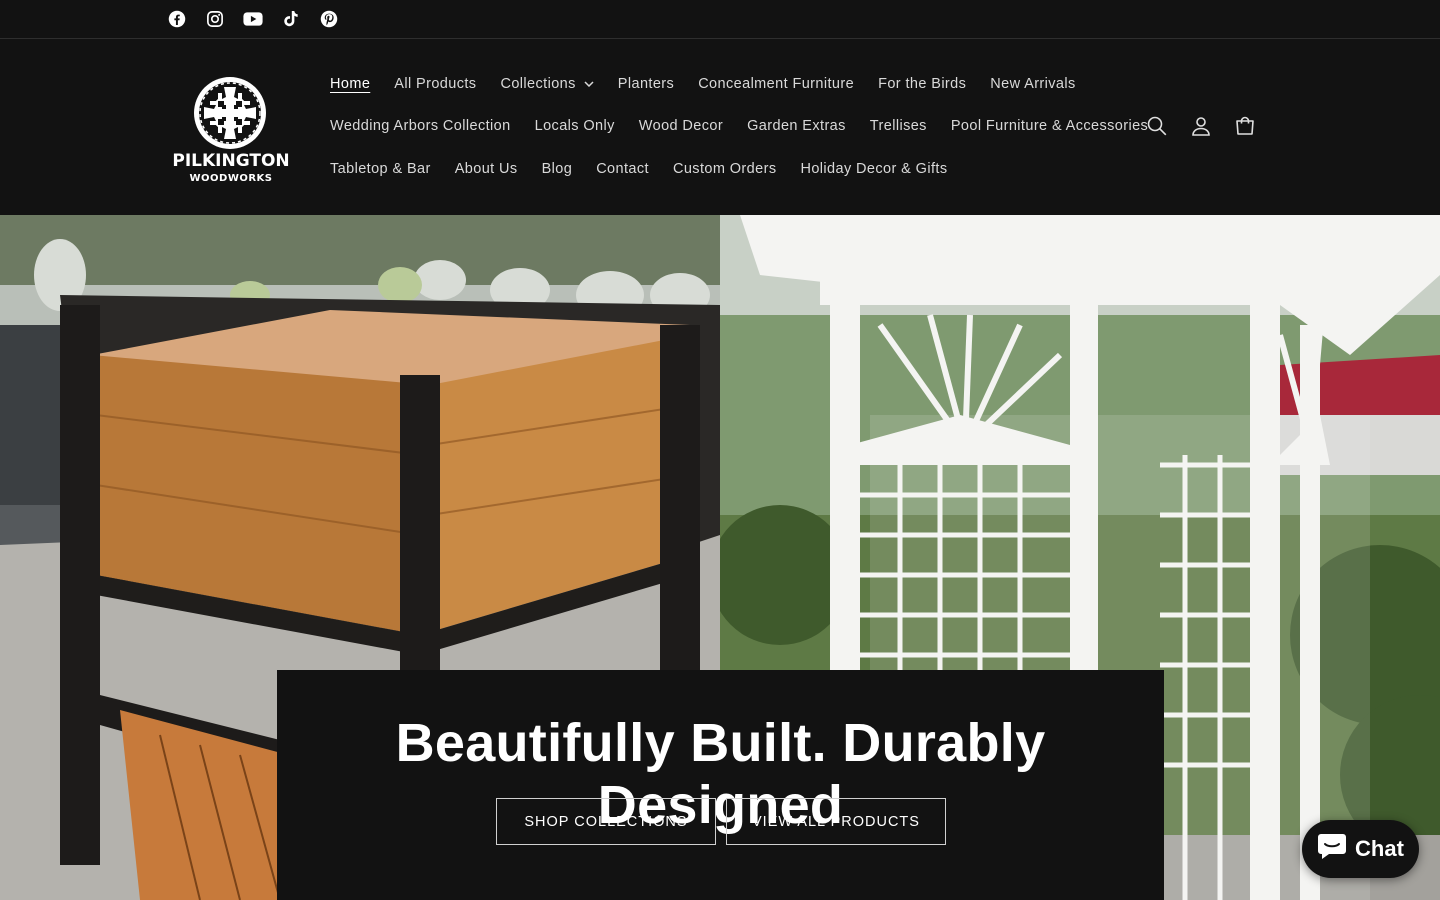 The height and width of the screenshot is (900, 1440). I want to click on logo-text-primary: PILKINGTON, so click(231, 161).